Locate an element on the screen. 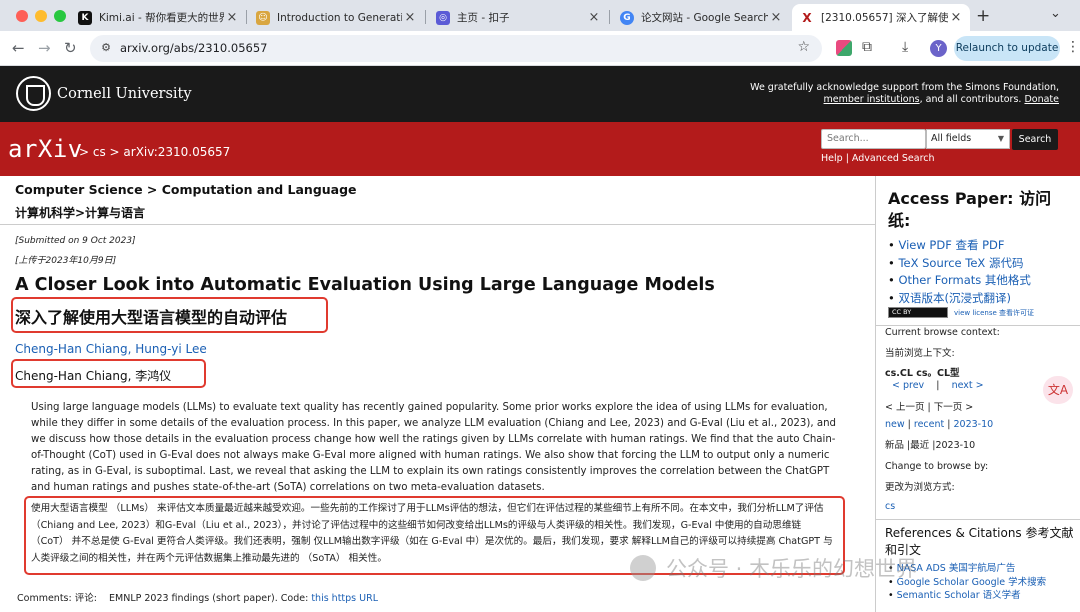 This screenshot has height=612, width=1080. license: CC BY view license 查看许可证 is located at coordinates (961, 312).